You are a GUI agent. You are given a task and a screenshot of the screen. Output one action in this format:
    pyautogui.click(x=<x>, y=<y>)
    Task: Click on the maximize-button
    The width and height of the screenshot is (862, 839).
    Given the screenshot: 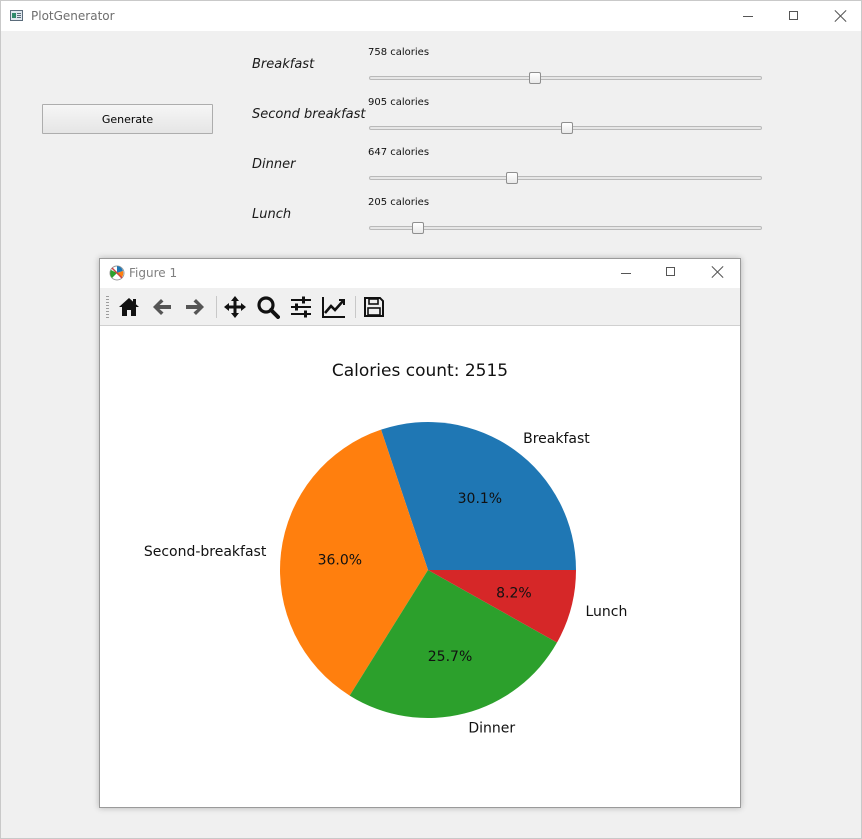 What is the action you would take?
    pyautogui.click(x=794, y=16)
    